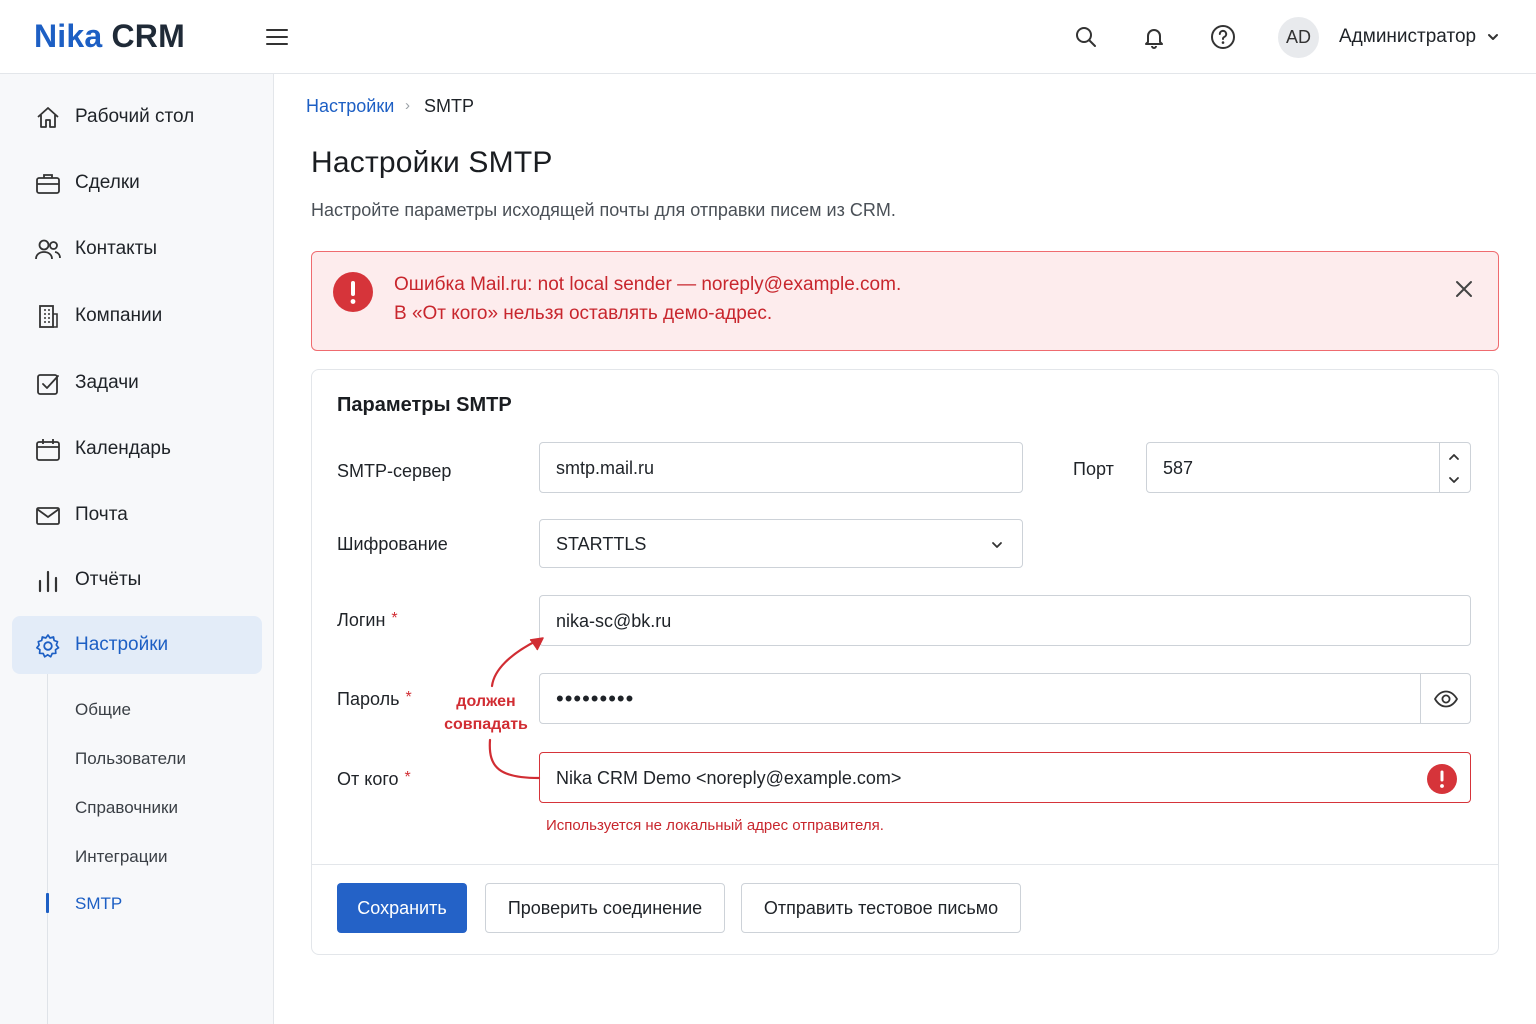 Image resolution: width=1536 pixels, height=1024 pixels. I want to click on sidebar-item-label: Контакты, so click(116, 248).